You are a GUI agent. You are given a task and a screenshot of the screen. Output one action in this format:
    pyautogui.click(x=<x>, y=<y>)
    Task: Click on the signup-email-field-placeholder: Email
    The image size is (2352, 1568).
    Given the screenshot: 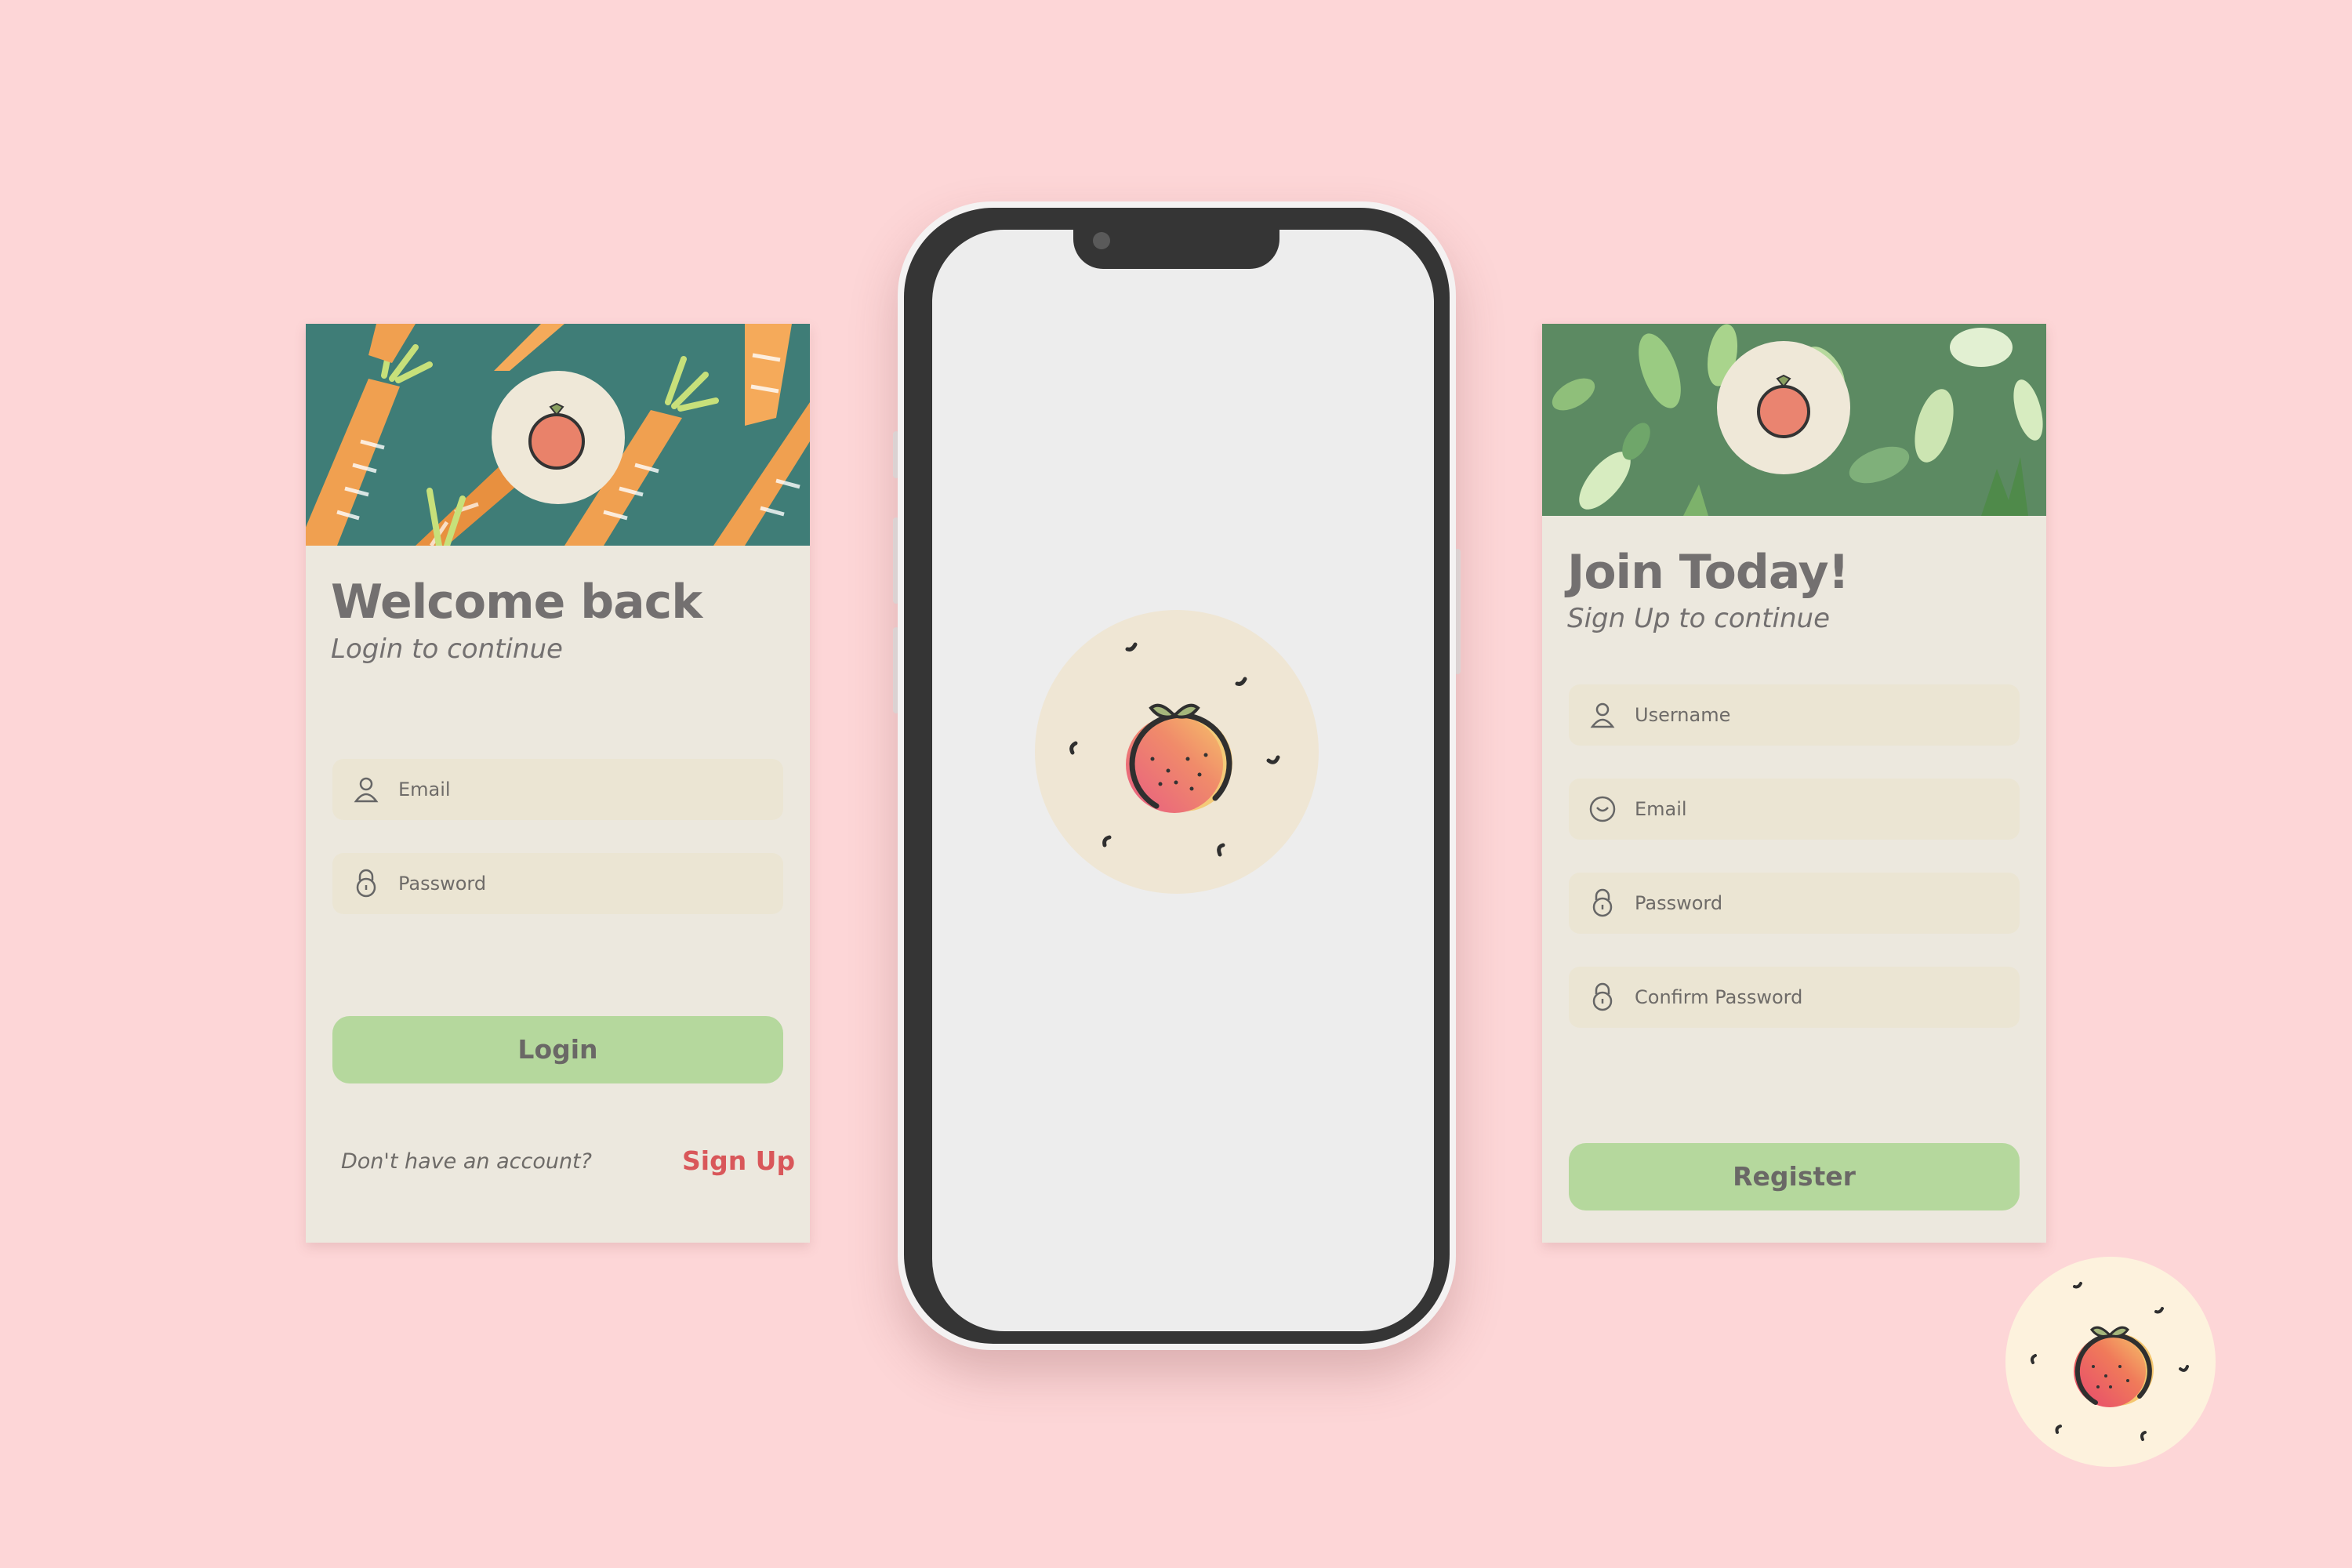 What is the action you would take?
    pyautogui.click(x=1661, y=809)
    